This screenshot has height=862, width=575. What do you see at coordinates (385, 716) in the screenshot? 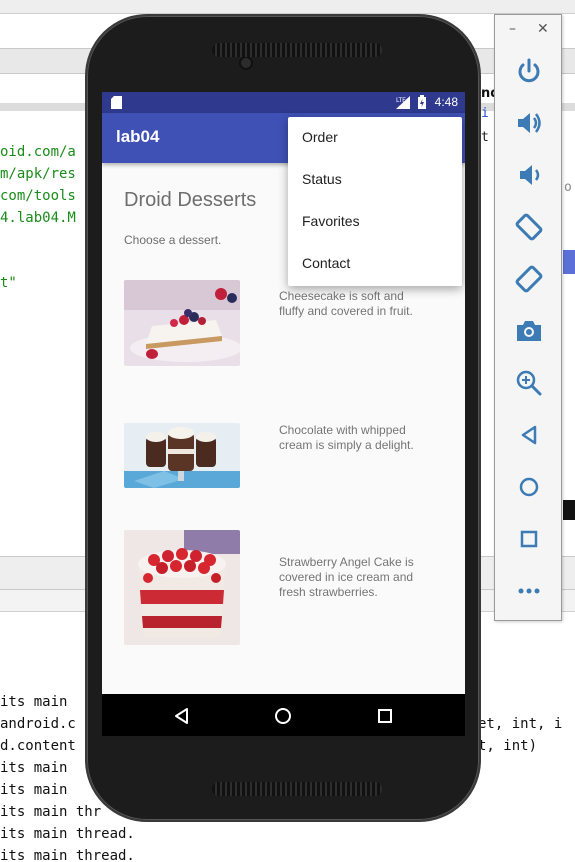
I see `nav-overview-icon` at bounding box center [385, 716].